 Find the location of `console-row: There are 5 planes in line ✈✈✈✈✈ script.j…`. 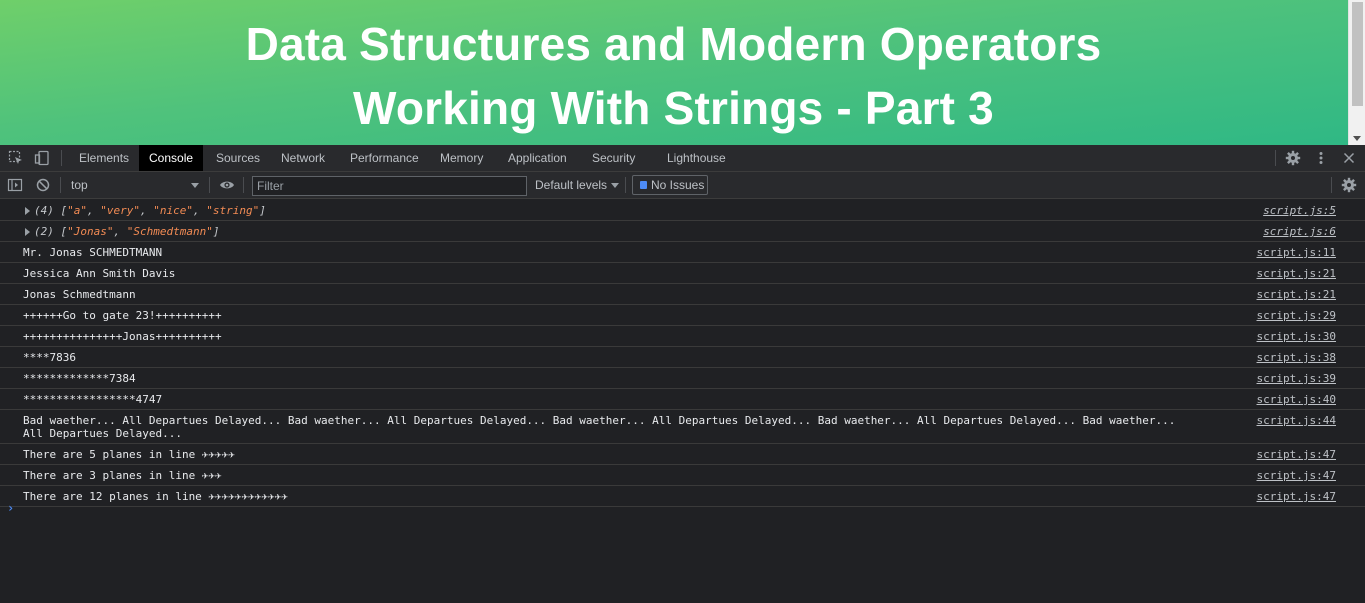

console-row: There are 5 planes in line ✈✈✈✈✈ script.j… is located at coordinates (682, 454).